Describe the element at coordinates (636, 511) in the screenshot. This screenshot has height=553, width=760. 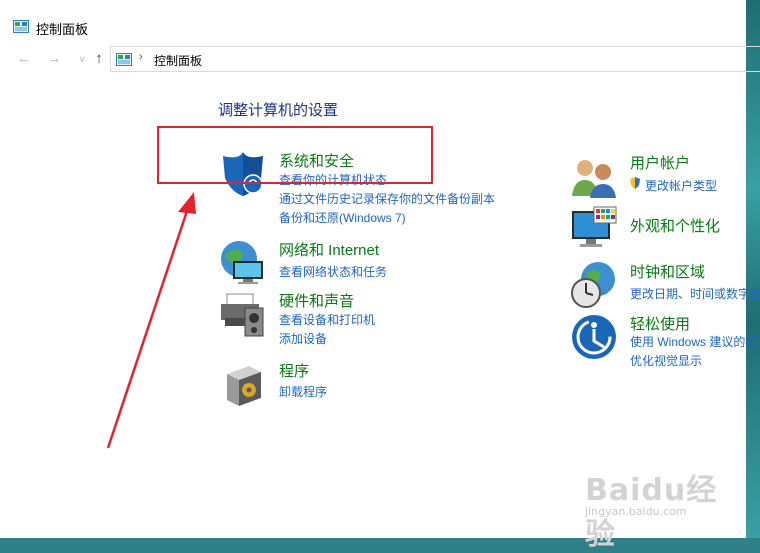
I see `watermark-url: jingyan.baidu.com` at that location.